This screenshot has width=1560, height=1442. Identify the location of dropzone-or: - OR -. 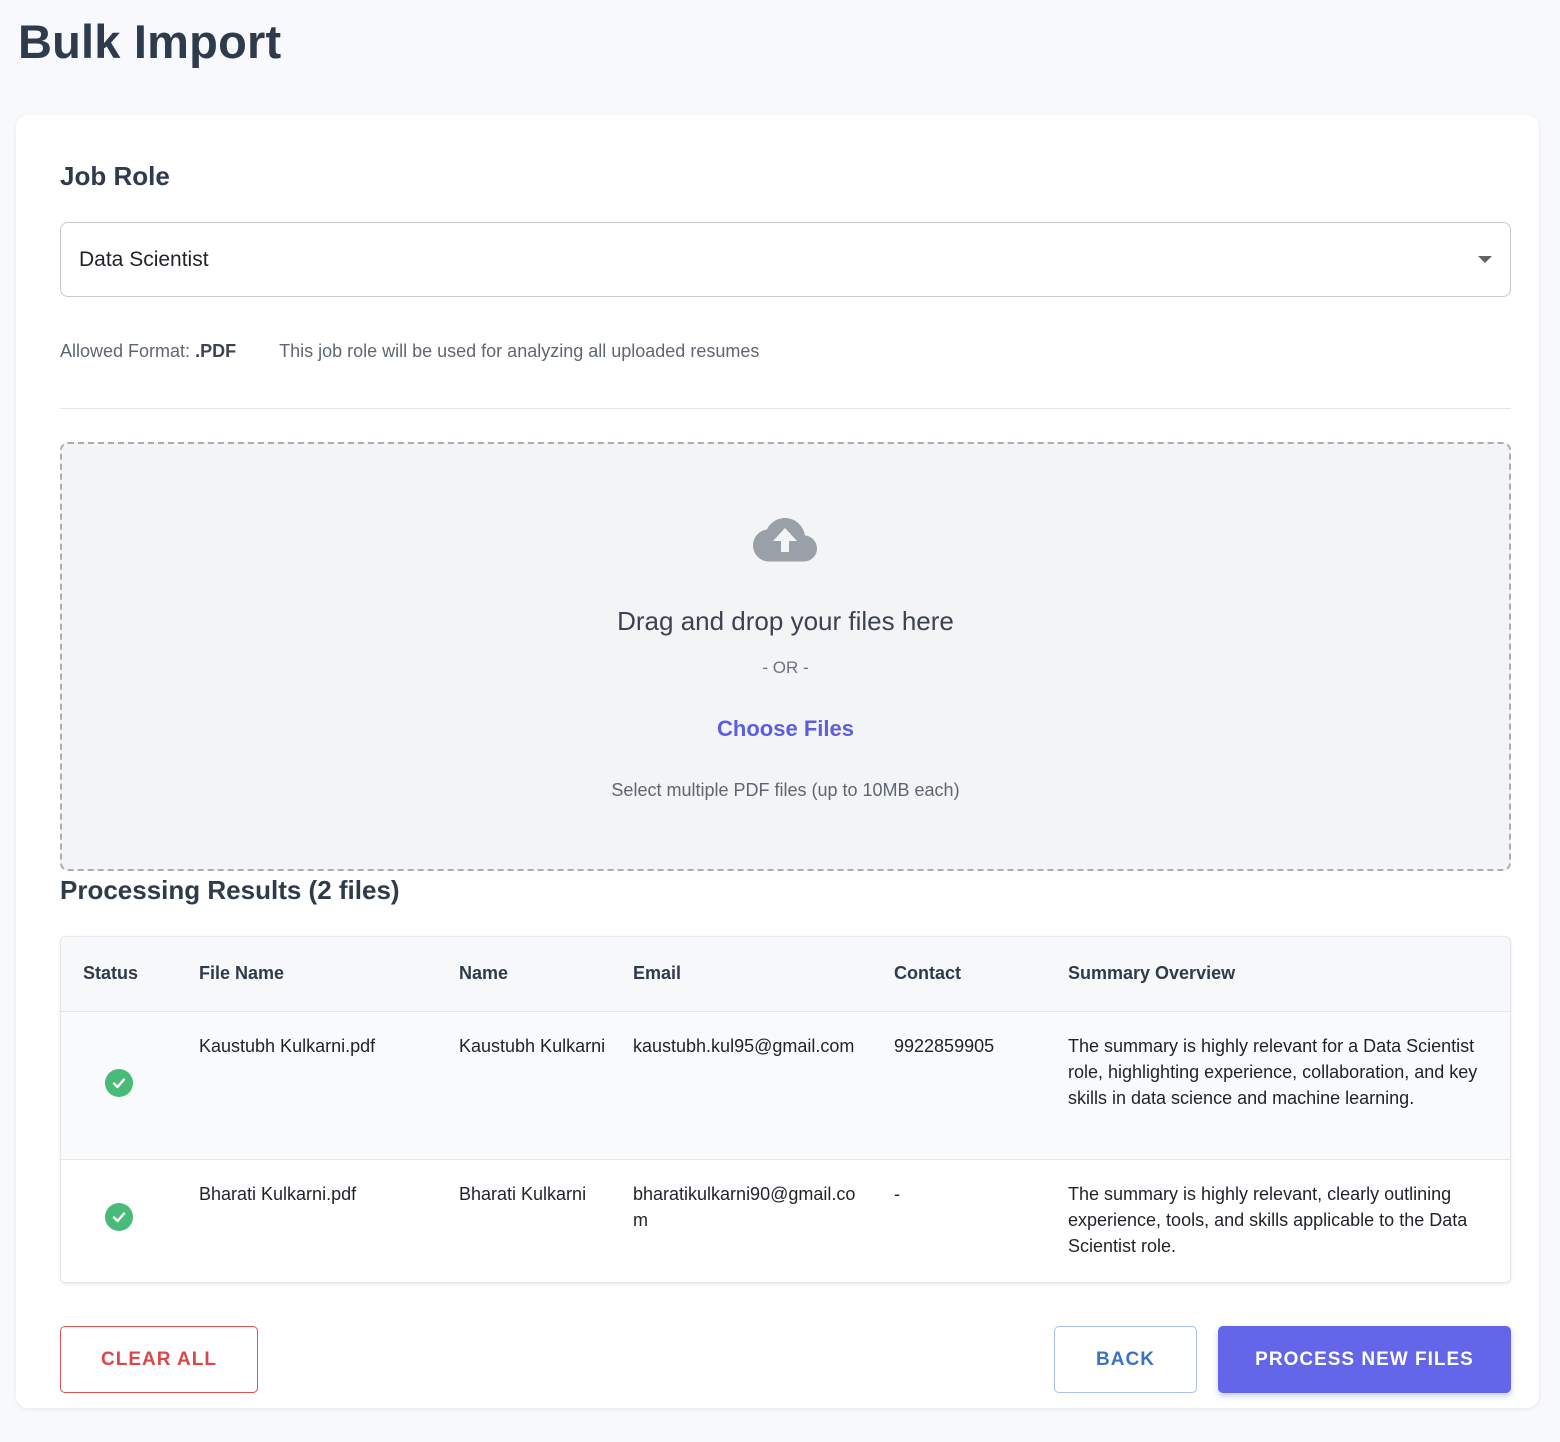
(785, 667).